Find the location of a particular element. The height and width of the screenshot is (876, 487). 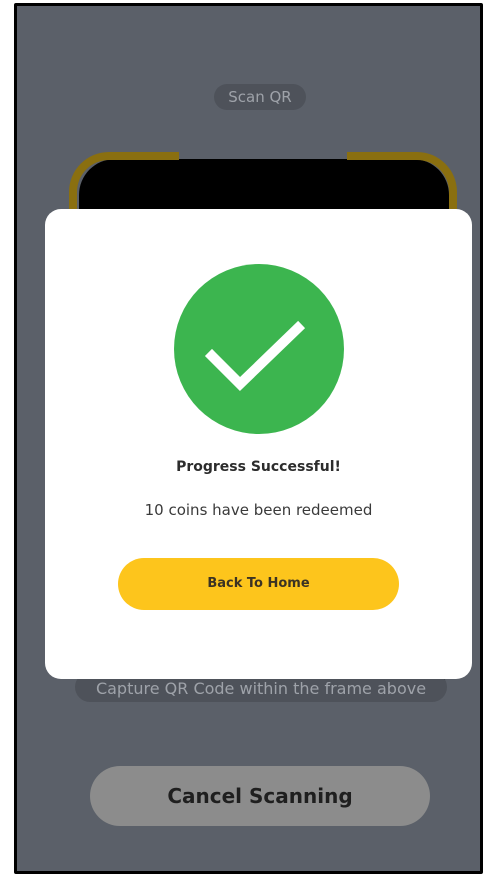

back-to-home-button: Back To Home is located at coordinates (258, 584).